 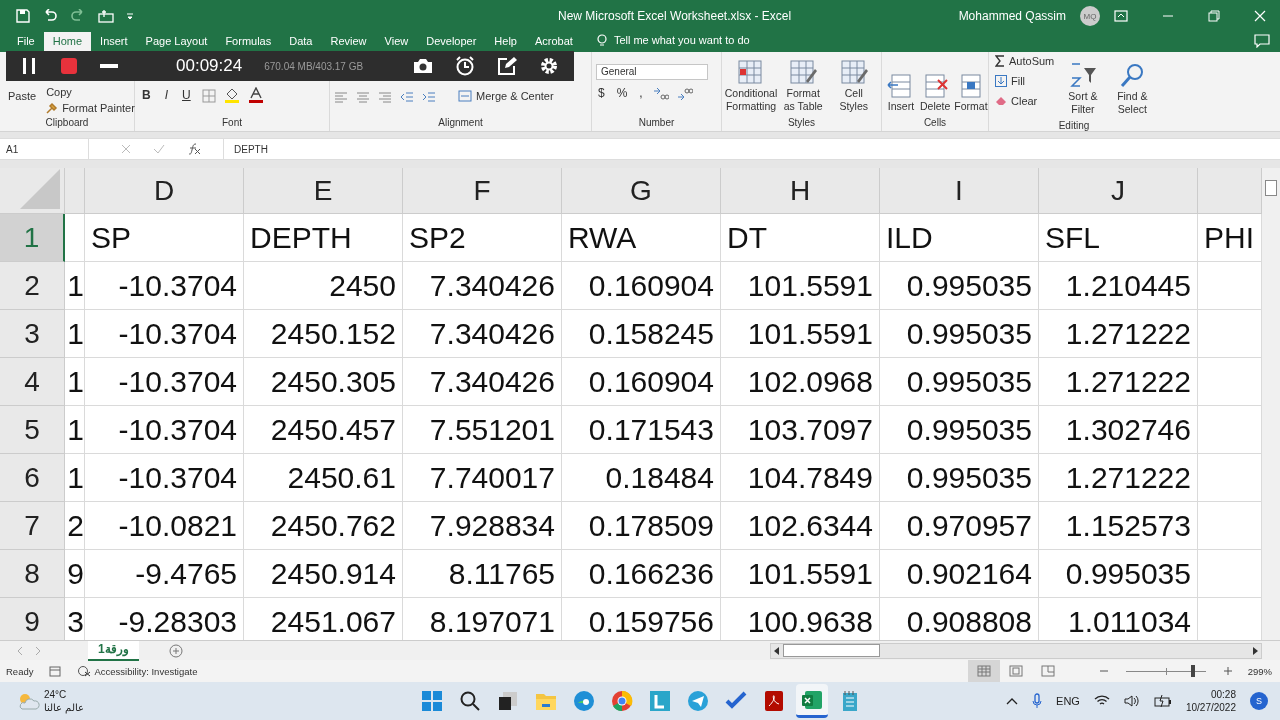 I want to click on copy-button: Copy, so click(x=90, y=92).